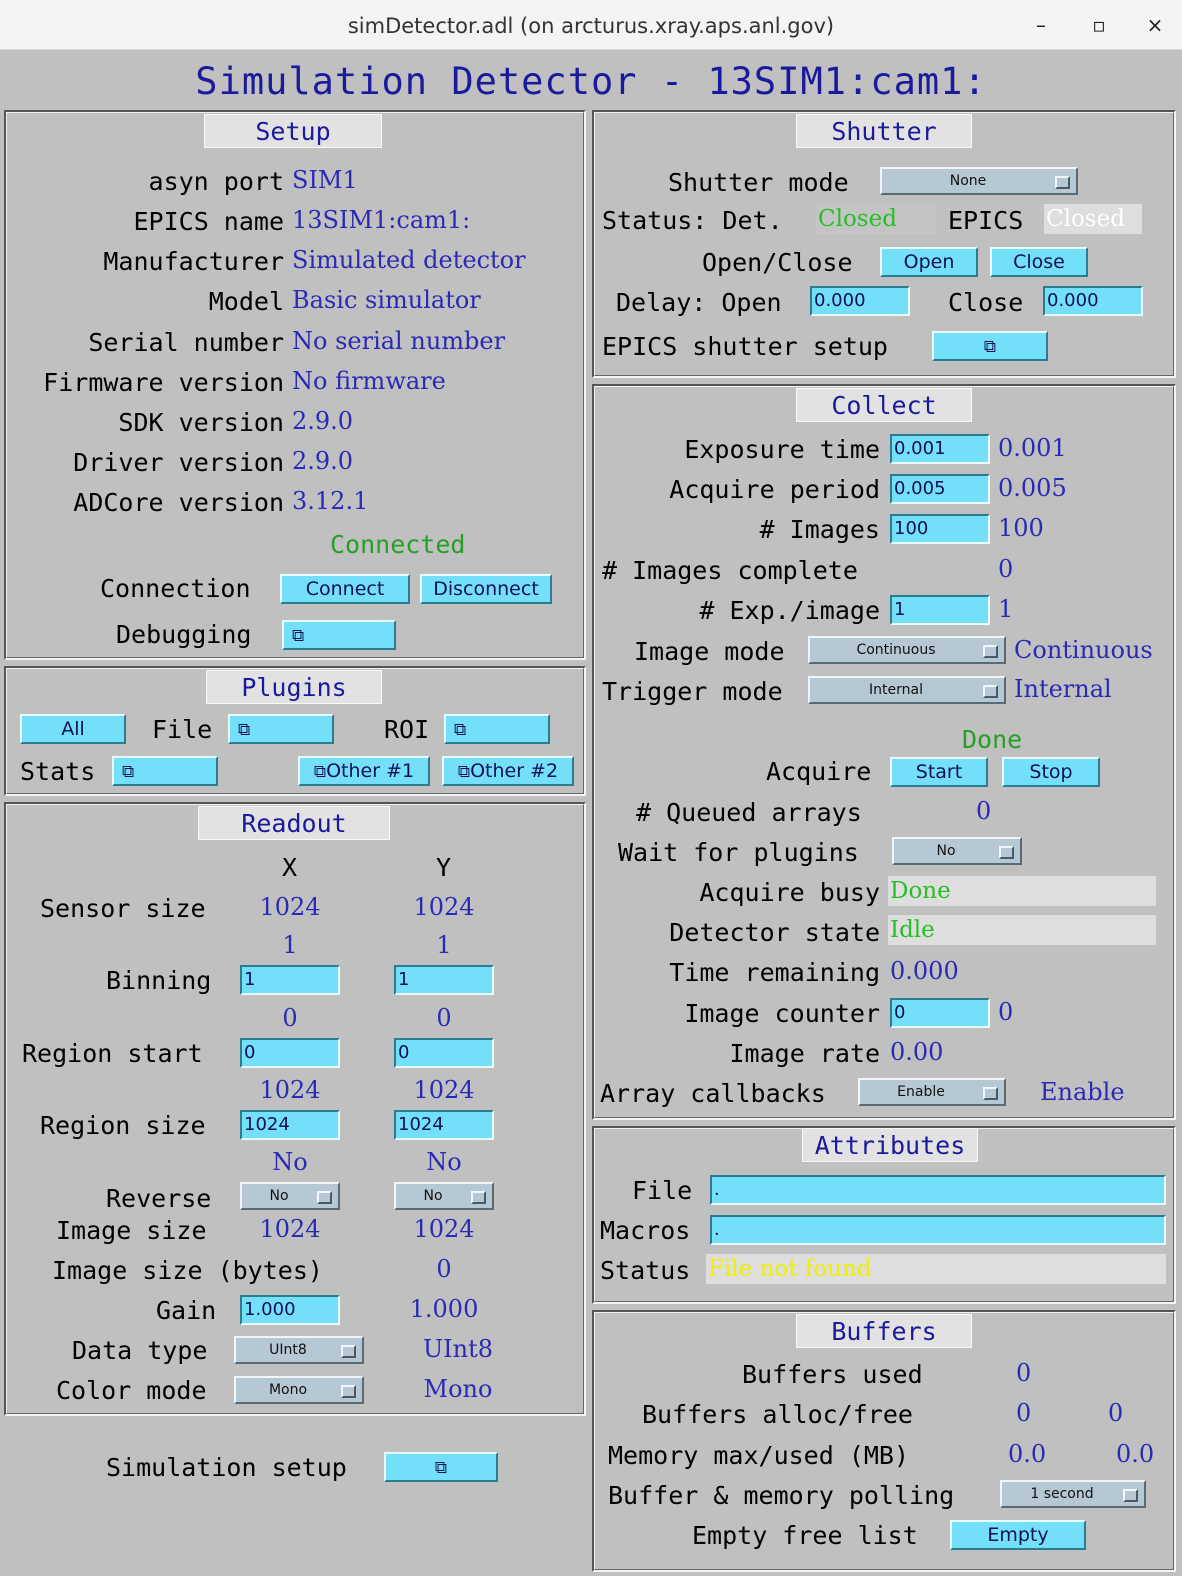  I want to click on images-complete-label: # Images complete, so click(730, 570).